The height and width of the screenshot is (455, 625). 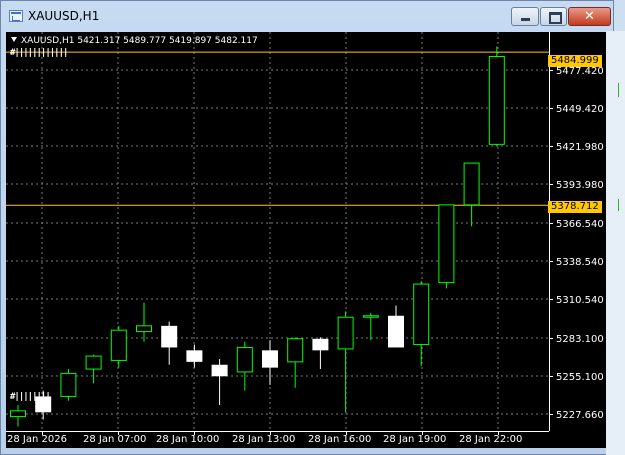 What do you see at coordinates (553, 16) in the screenshot?
I see `maximize-button` at bounding box center [553, 16].